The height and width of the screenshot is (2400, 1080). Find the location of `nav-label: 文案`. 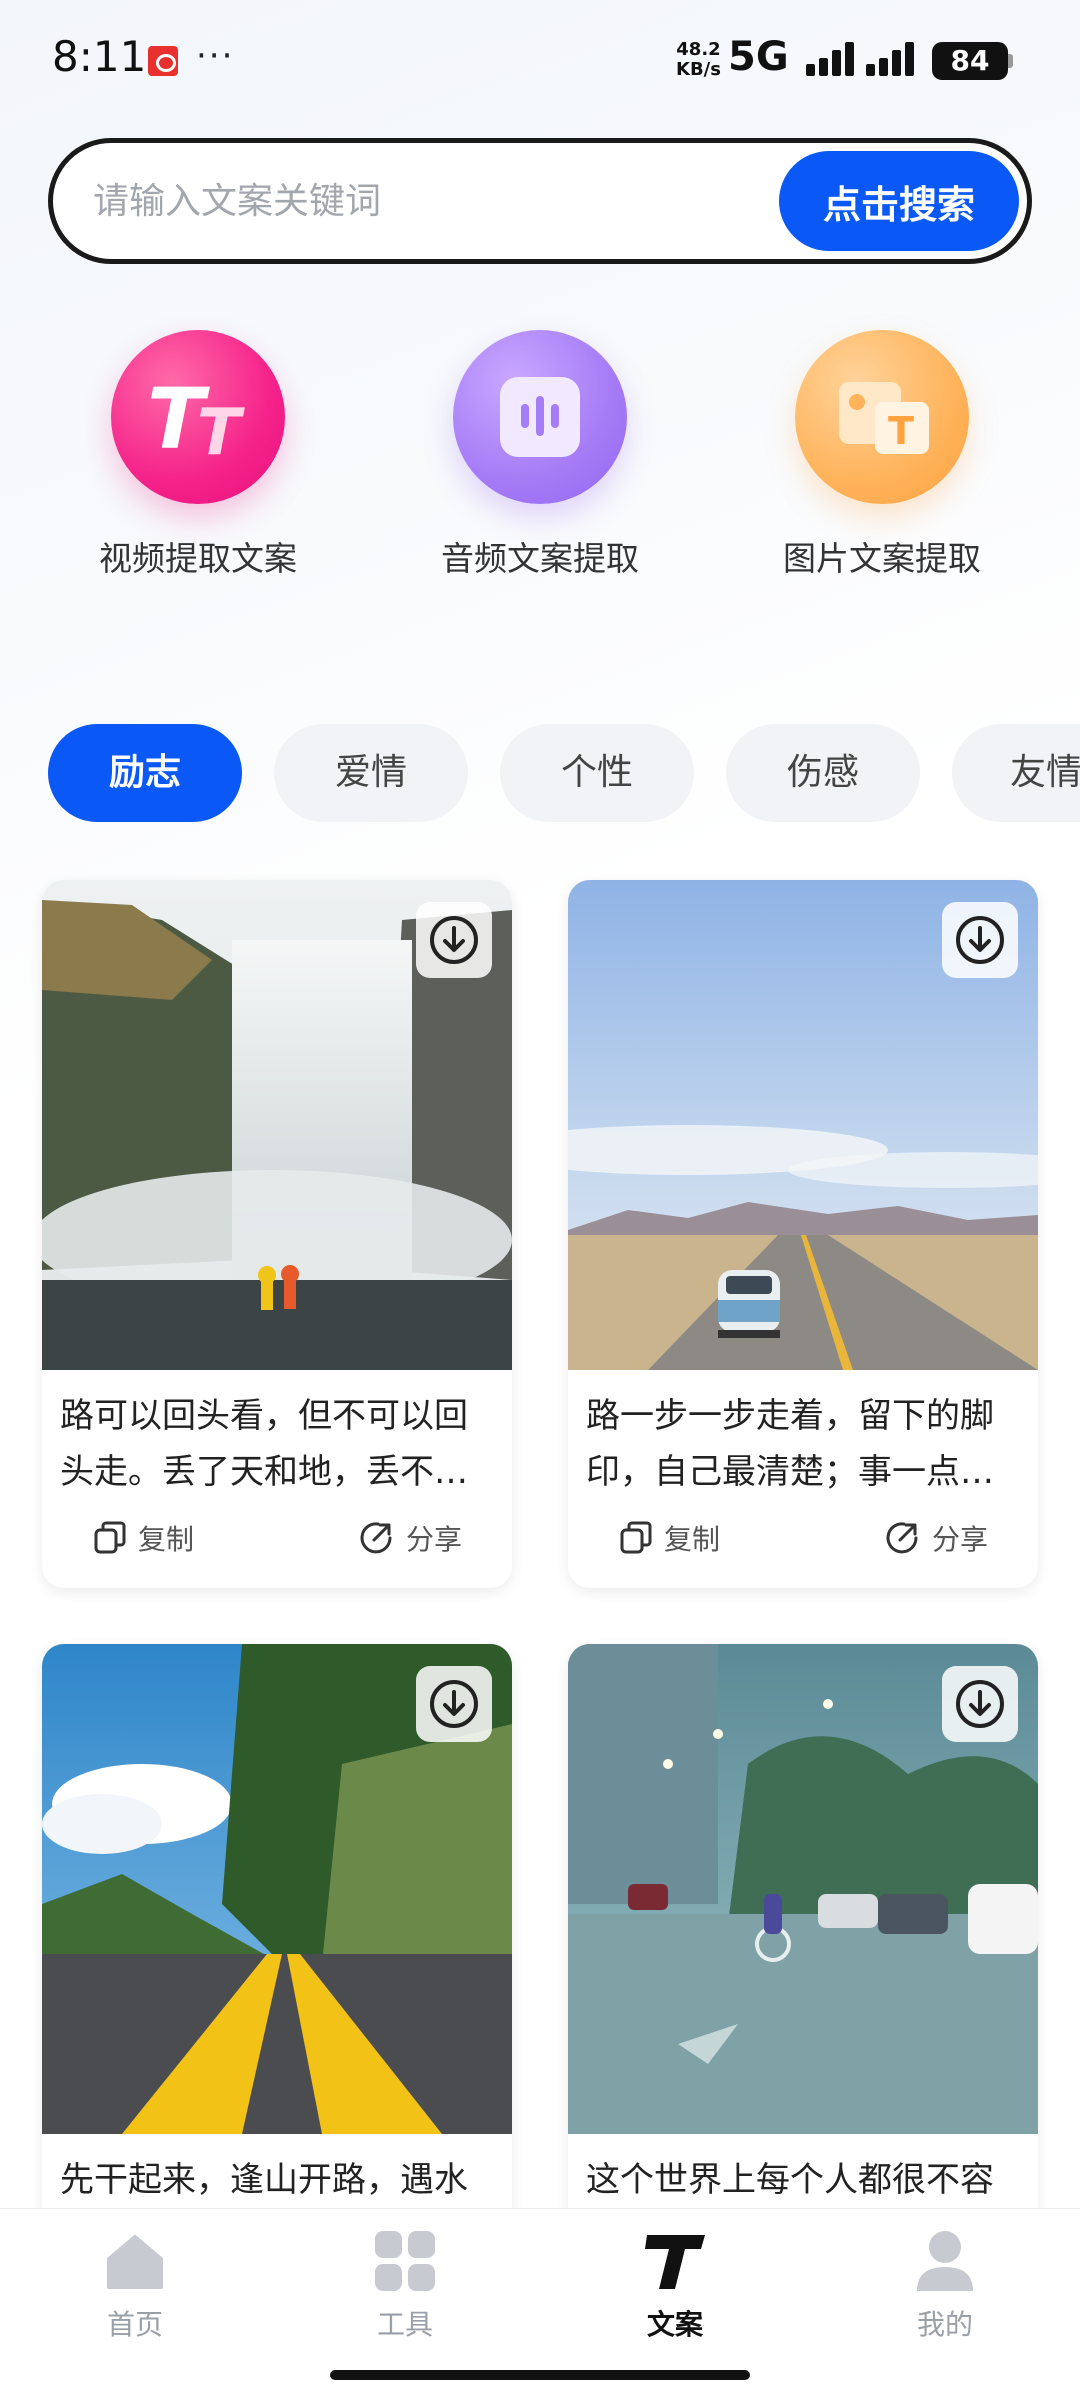

nav-label: 文案 is located at coordinates (674, 2324).